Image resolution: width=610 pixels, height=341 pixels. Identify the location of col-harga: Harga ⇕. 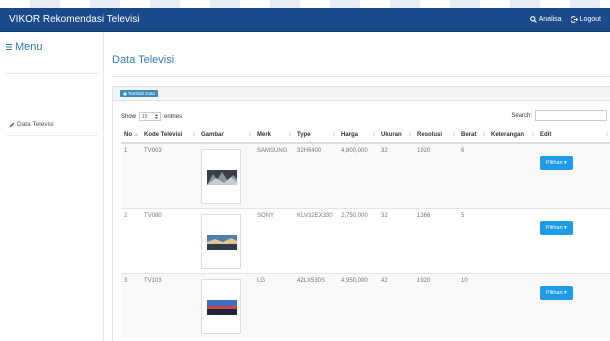
(358, 135).